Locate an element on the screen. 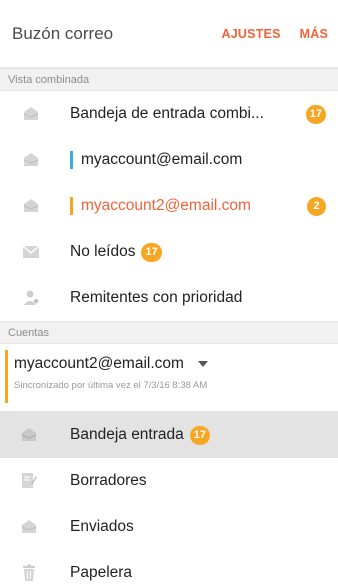  unread-mail-icon is located at coordinates (31, 252).